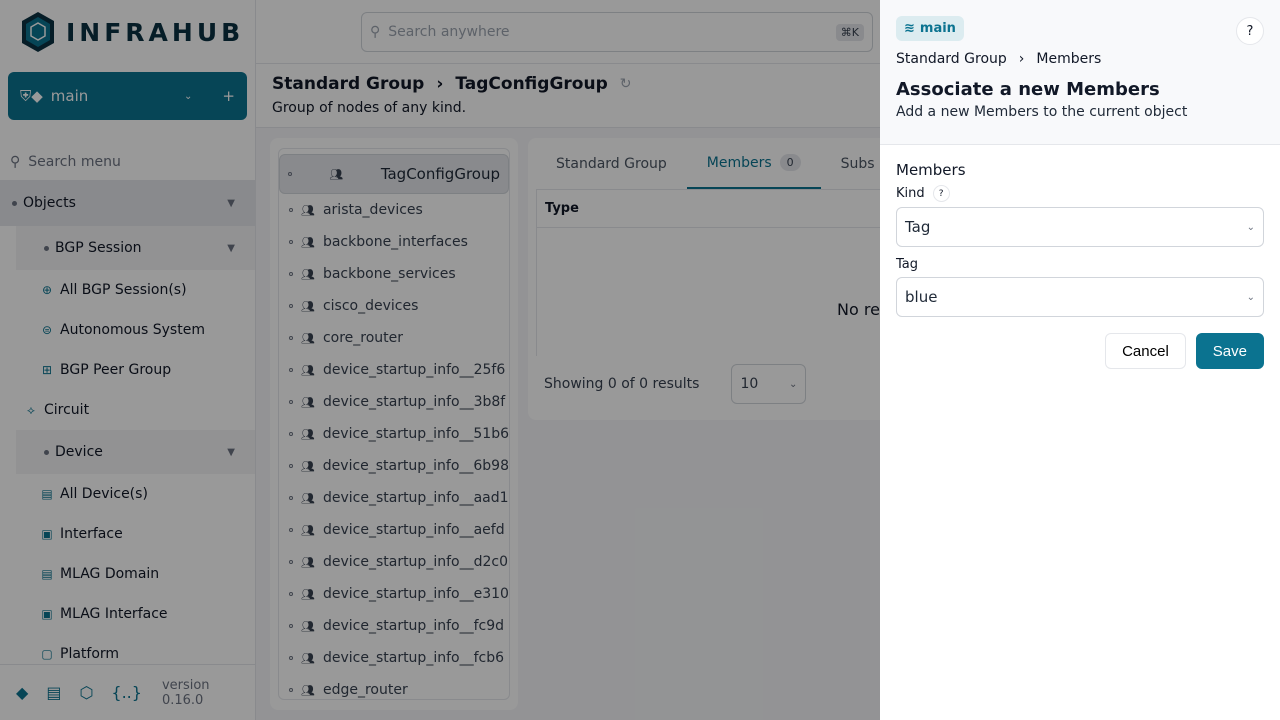  Describe the element at coordinates (1080, 265) in the screenshot. I see `members-form: Members Kind? Tag ⌄ Tag blue ⌄ Cancel Save` at that location.